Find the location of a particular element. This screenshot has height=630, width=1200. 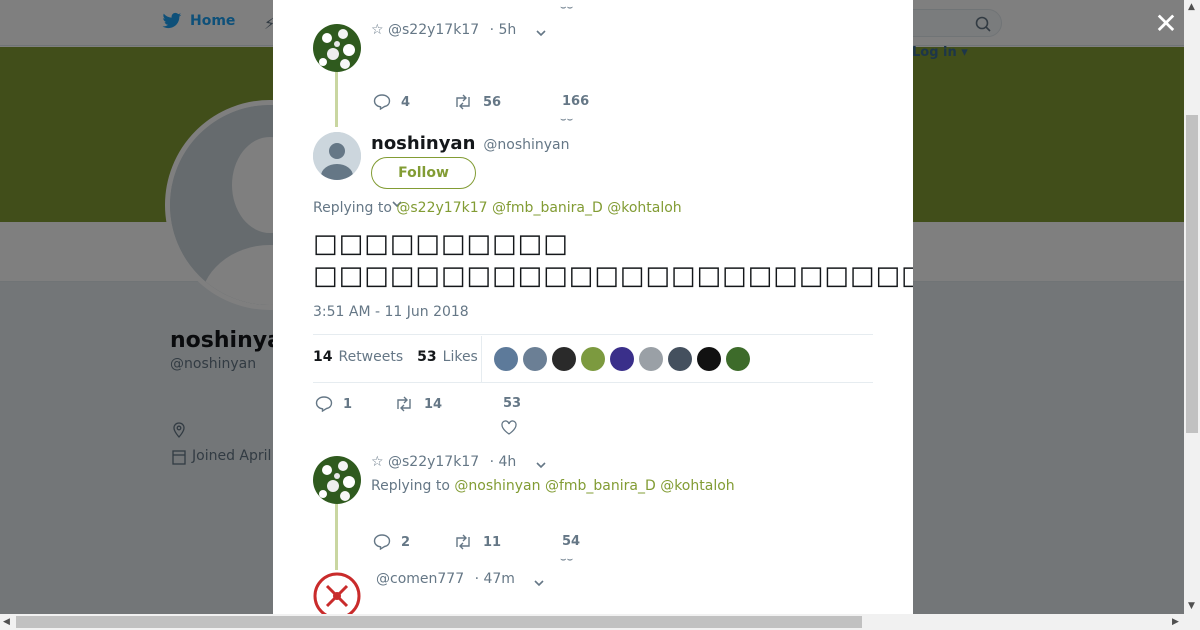

tweet-time: · 4h is located at coordinates (503, 462).